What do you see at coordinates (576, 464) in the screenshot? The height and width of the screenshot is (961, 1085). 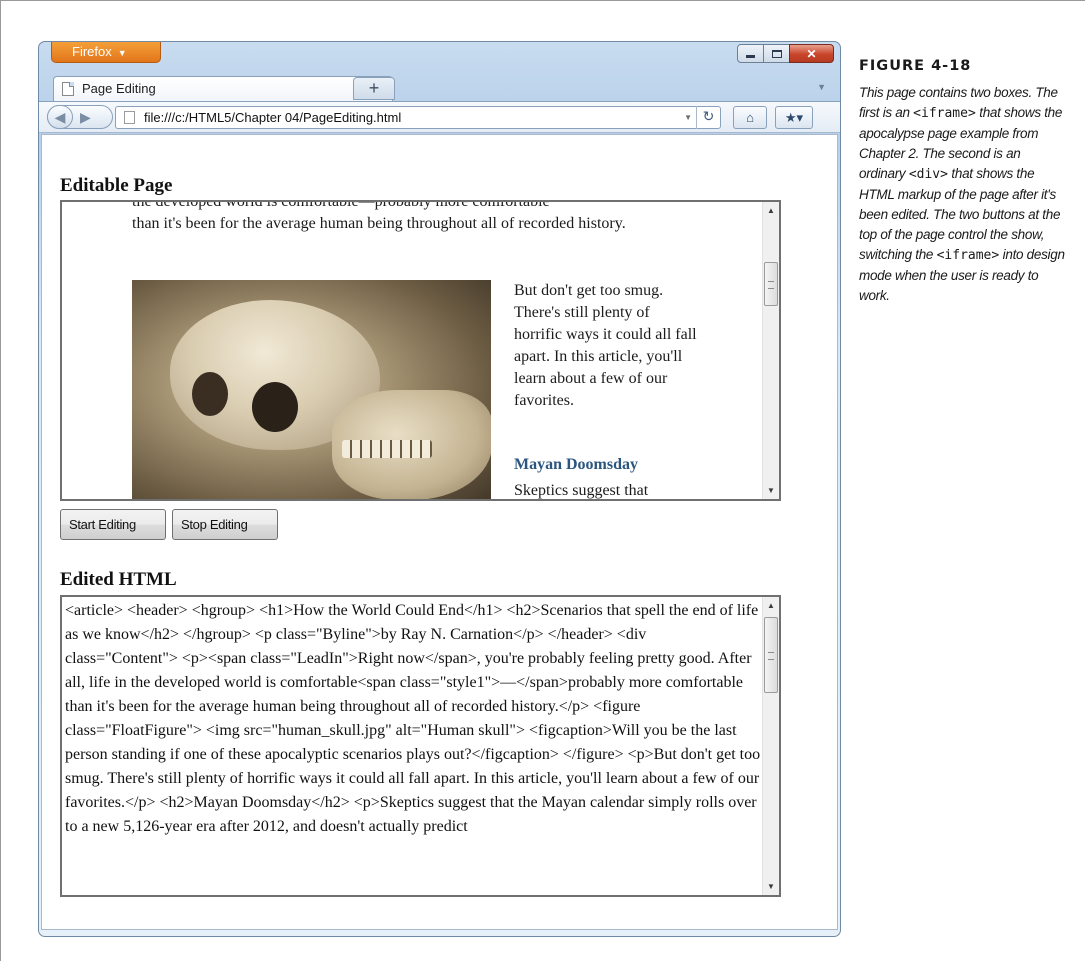 I see `iframe-subheading: Mayan Doomsday` at bounding box center [576, 464].